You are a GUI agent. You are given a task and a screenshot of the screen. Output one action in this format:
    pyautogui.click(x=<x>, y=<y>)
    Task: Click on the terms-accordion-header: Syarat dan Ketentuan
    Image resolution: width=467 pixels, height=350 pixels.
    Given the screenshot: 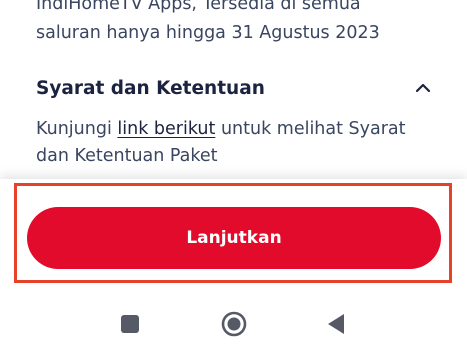 What is the action you would take?
    pyautogui.click(x=235, y=88)
    